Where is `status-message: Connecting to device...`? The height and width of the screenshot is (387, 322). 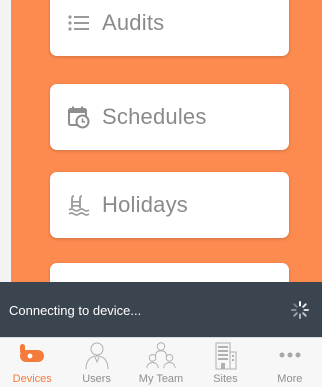 status-message: Connecting to device... is located at coordinates (75, 310).